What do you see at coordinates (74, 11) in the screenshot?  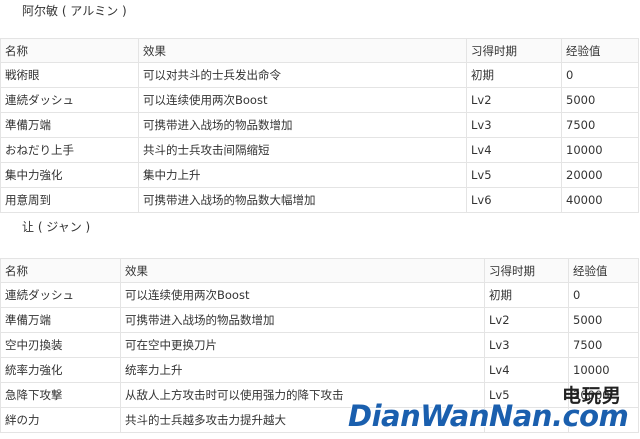 I see `section-title-armin: 阿尔敏 ( アルミン )` at bounding box center [74, 11].